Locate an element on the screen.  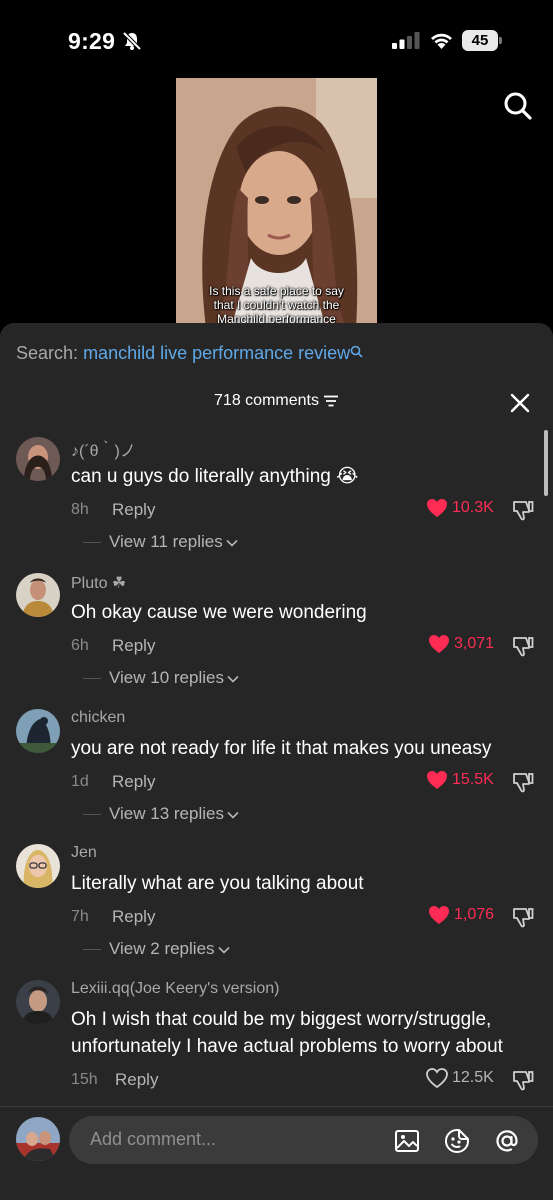
bell-slash-icon is located at coordinates (132, 41).